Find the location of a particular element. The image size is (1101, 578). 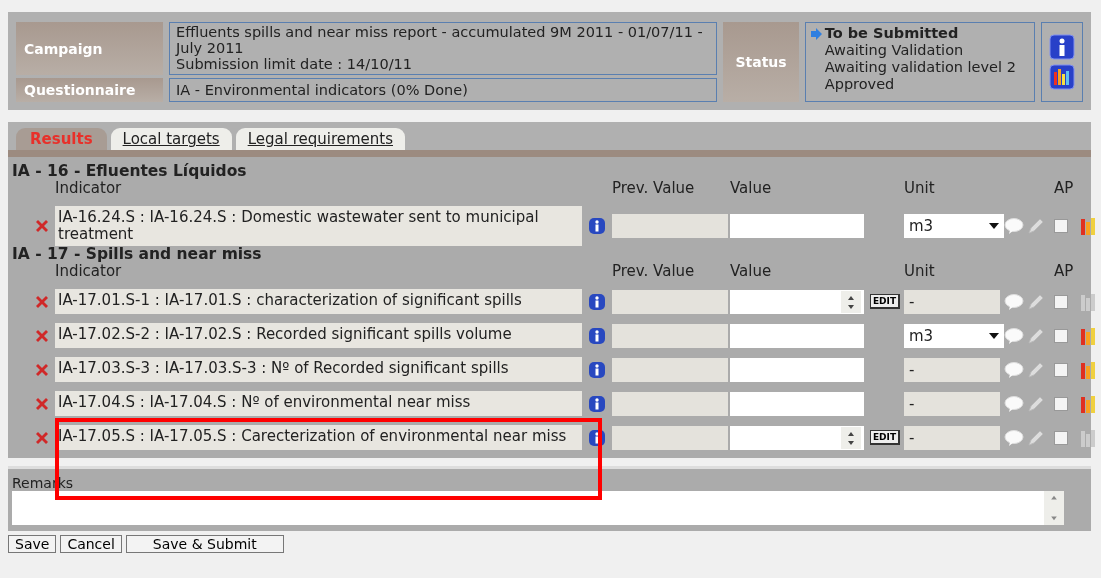

section-title: IA - 17 - Spills and near miss is located at coordinates (137, 254).